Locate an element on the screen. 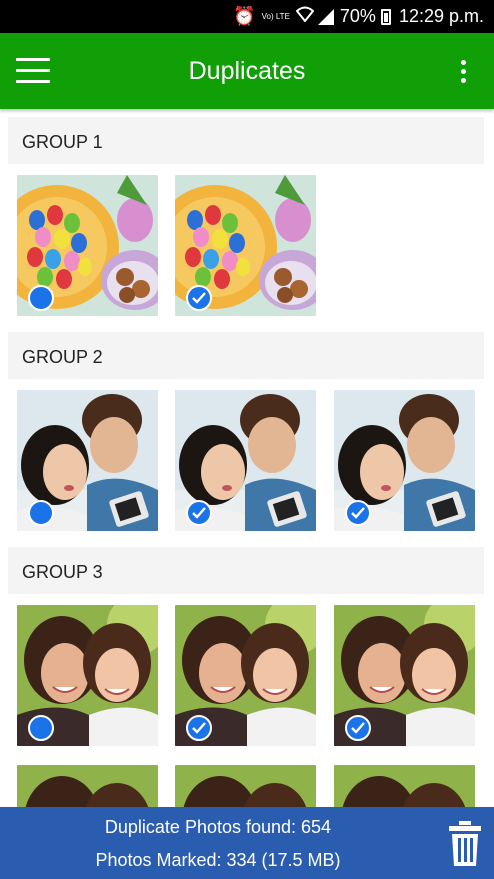  lte-indicator: Vo) LTE is located at coordinates (275, 16).